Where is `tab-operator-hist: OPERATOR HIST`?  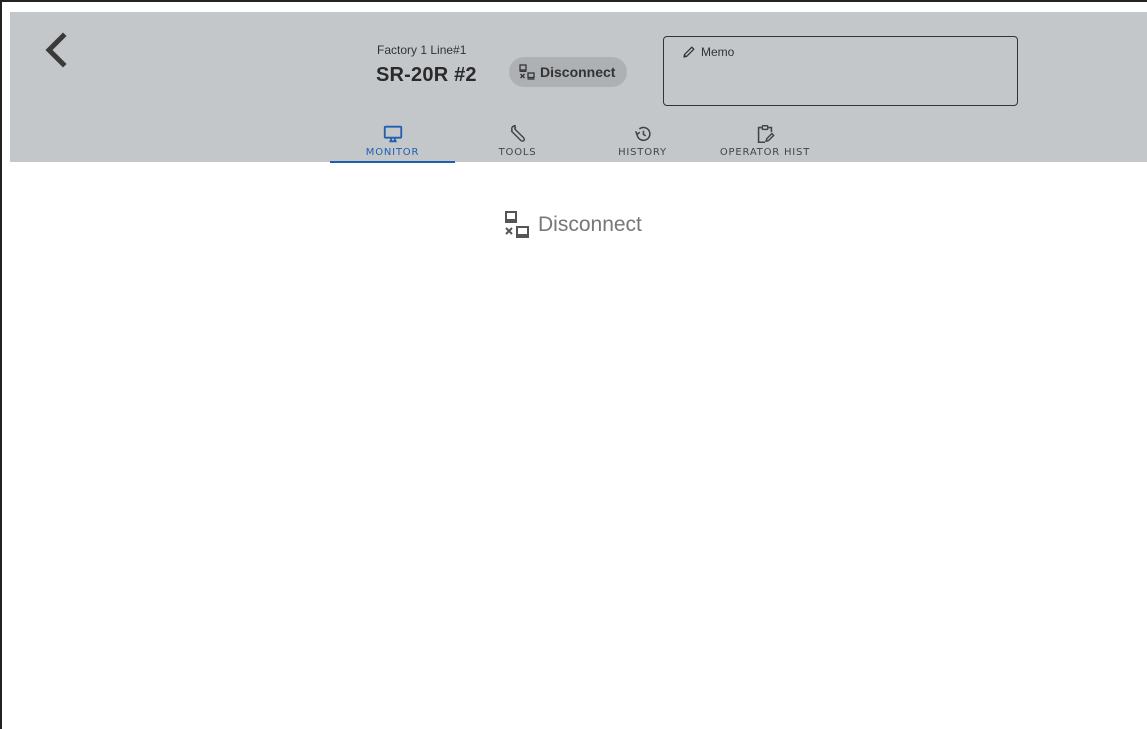 tab-operator-hist: OPERATOR HIST is located at coordinates (765, 141).